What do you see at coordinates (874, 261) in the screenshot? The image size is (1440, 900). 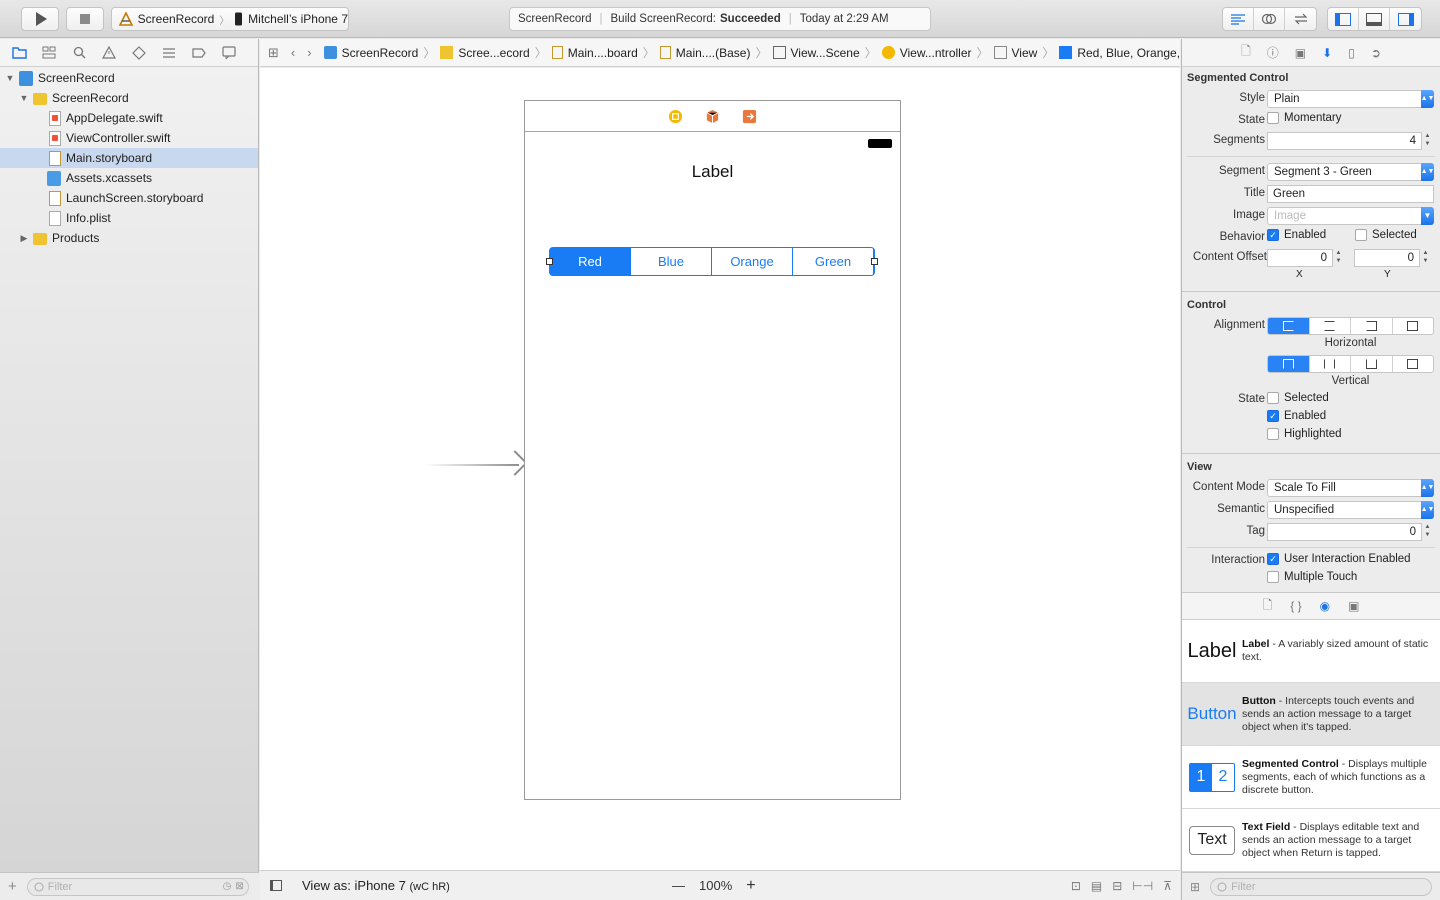 I see `resize-handle-right` at bounding box center [874, 261].